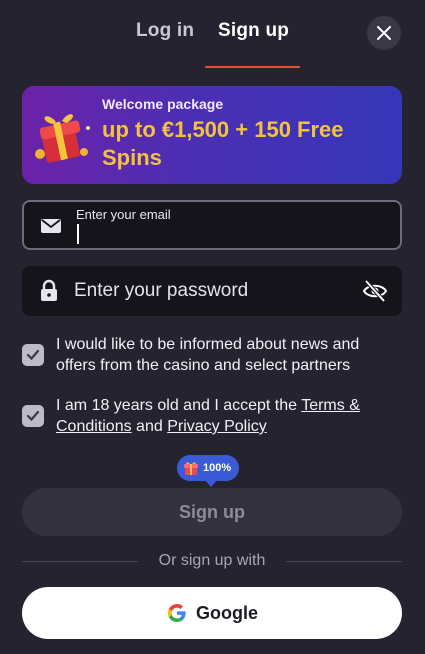  What do you see at coordinates (149, 426) in the screenshot?
I see `age-consent-middle: and` at bounding box center [149, 426].